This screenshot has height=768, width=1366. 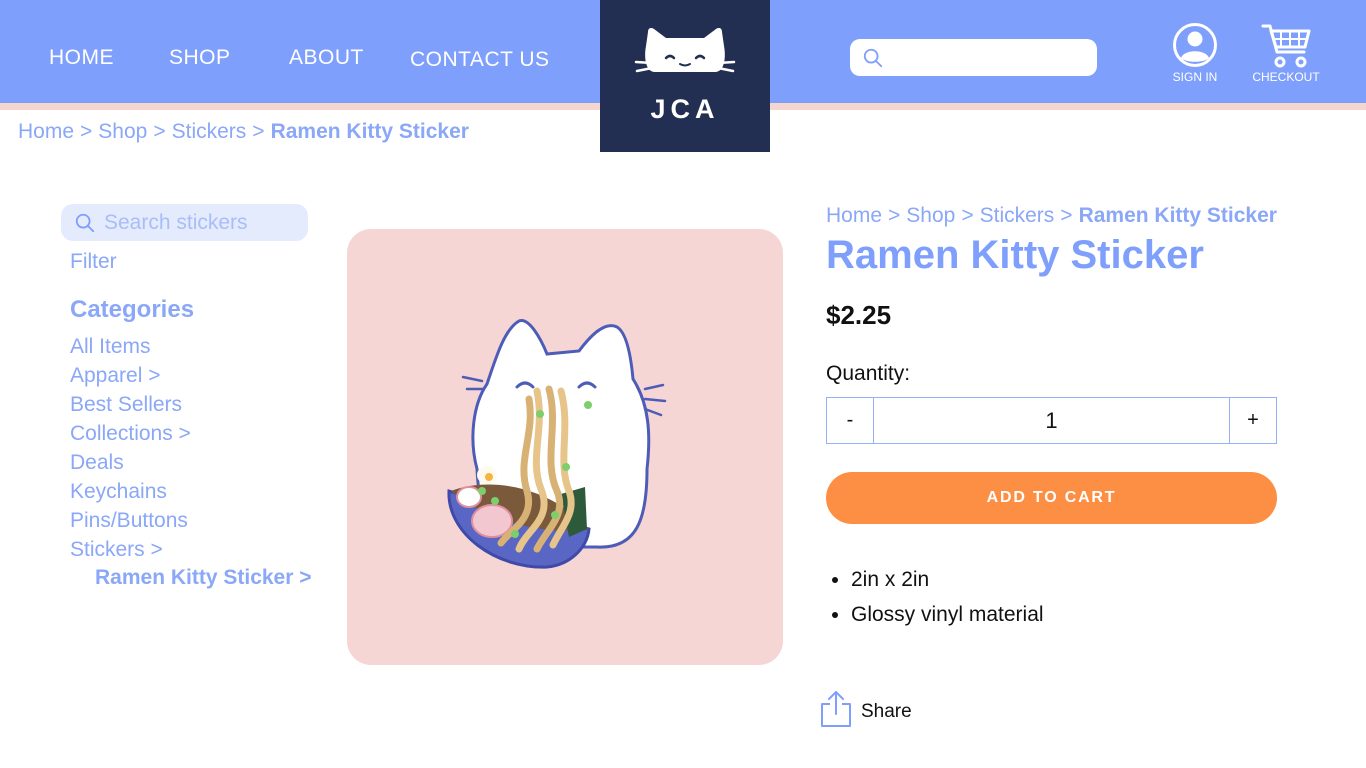 I want to click on category-pins-buttons: Pins/Buttons, so click(x=130, y=522).